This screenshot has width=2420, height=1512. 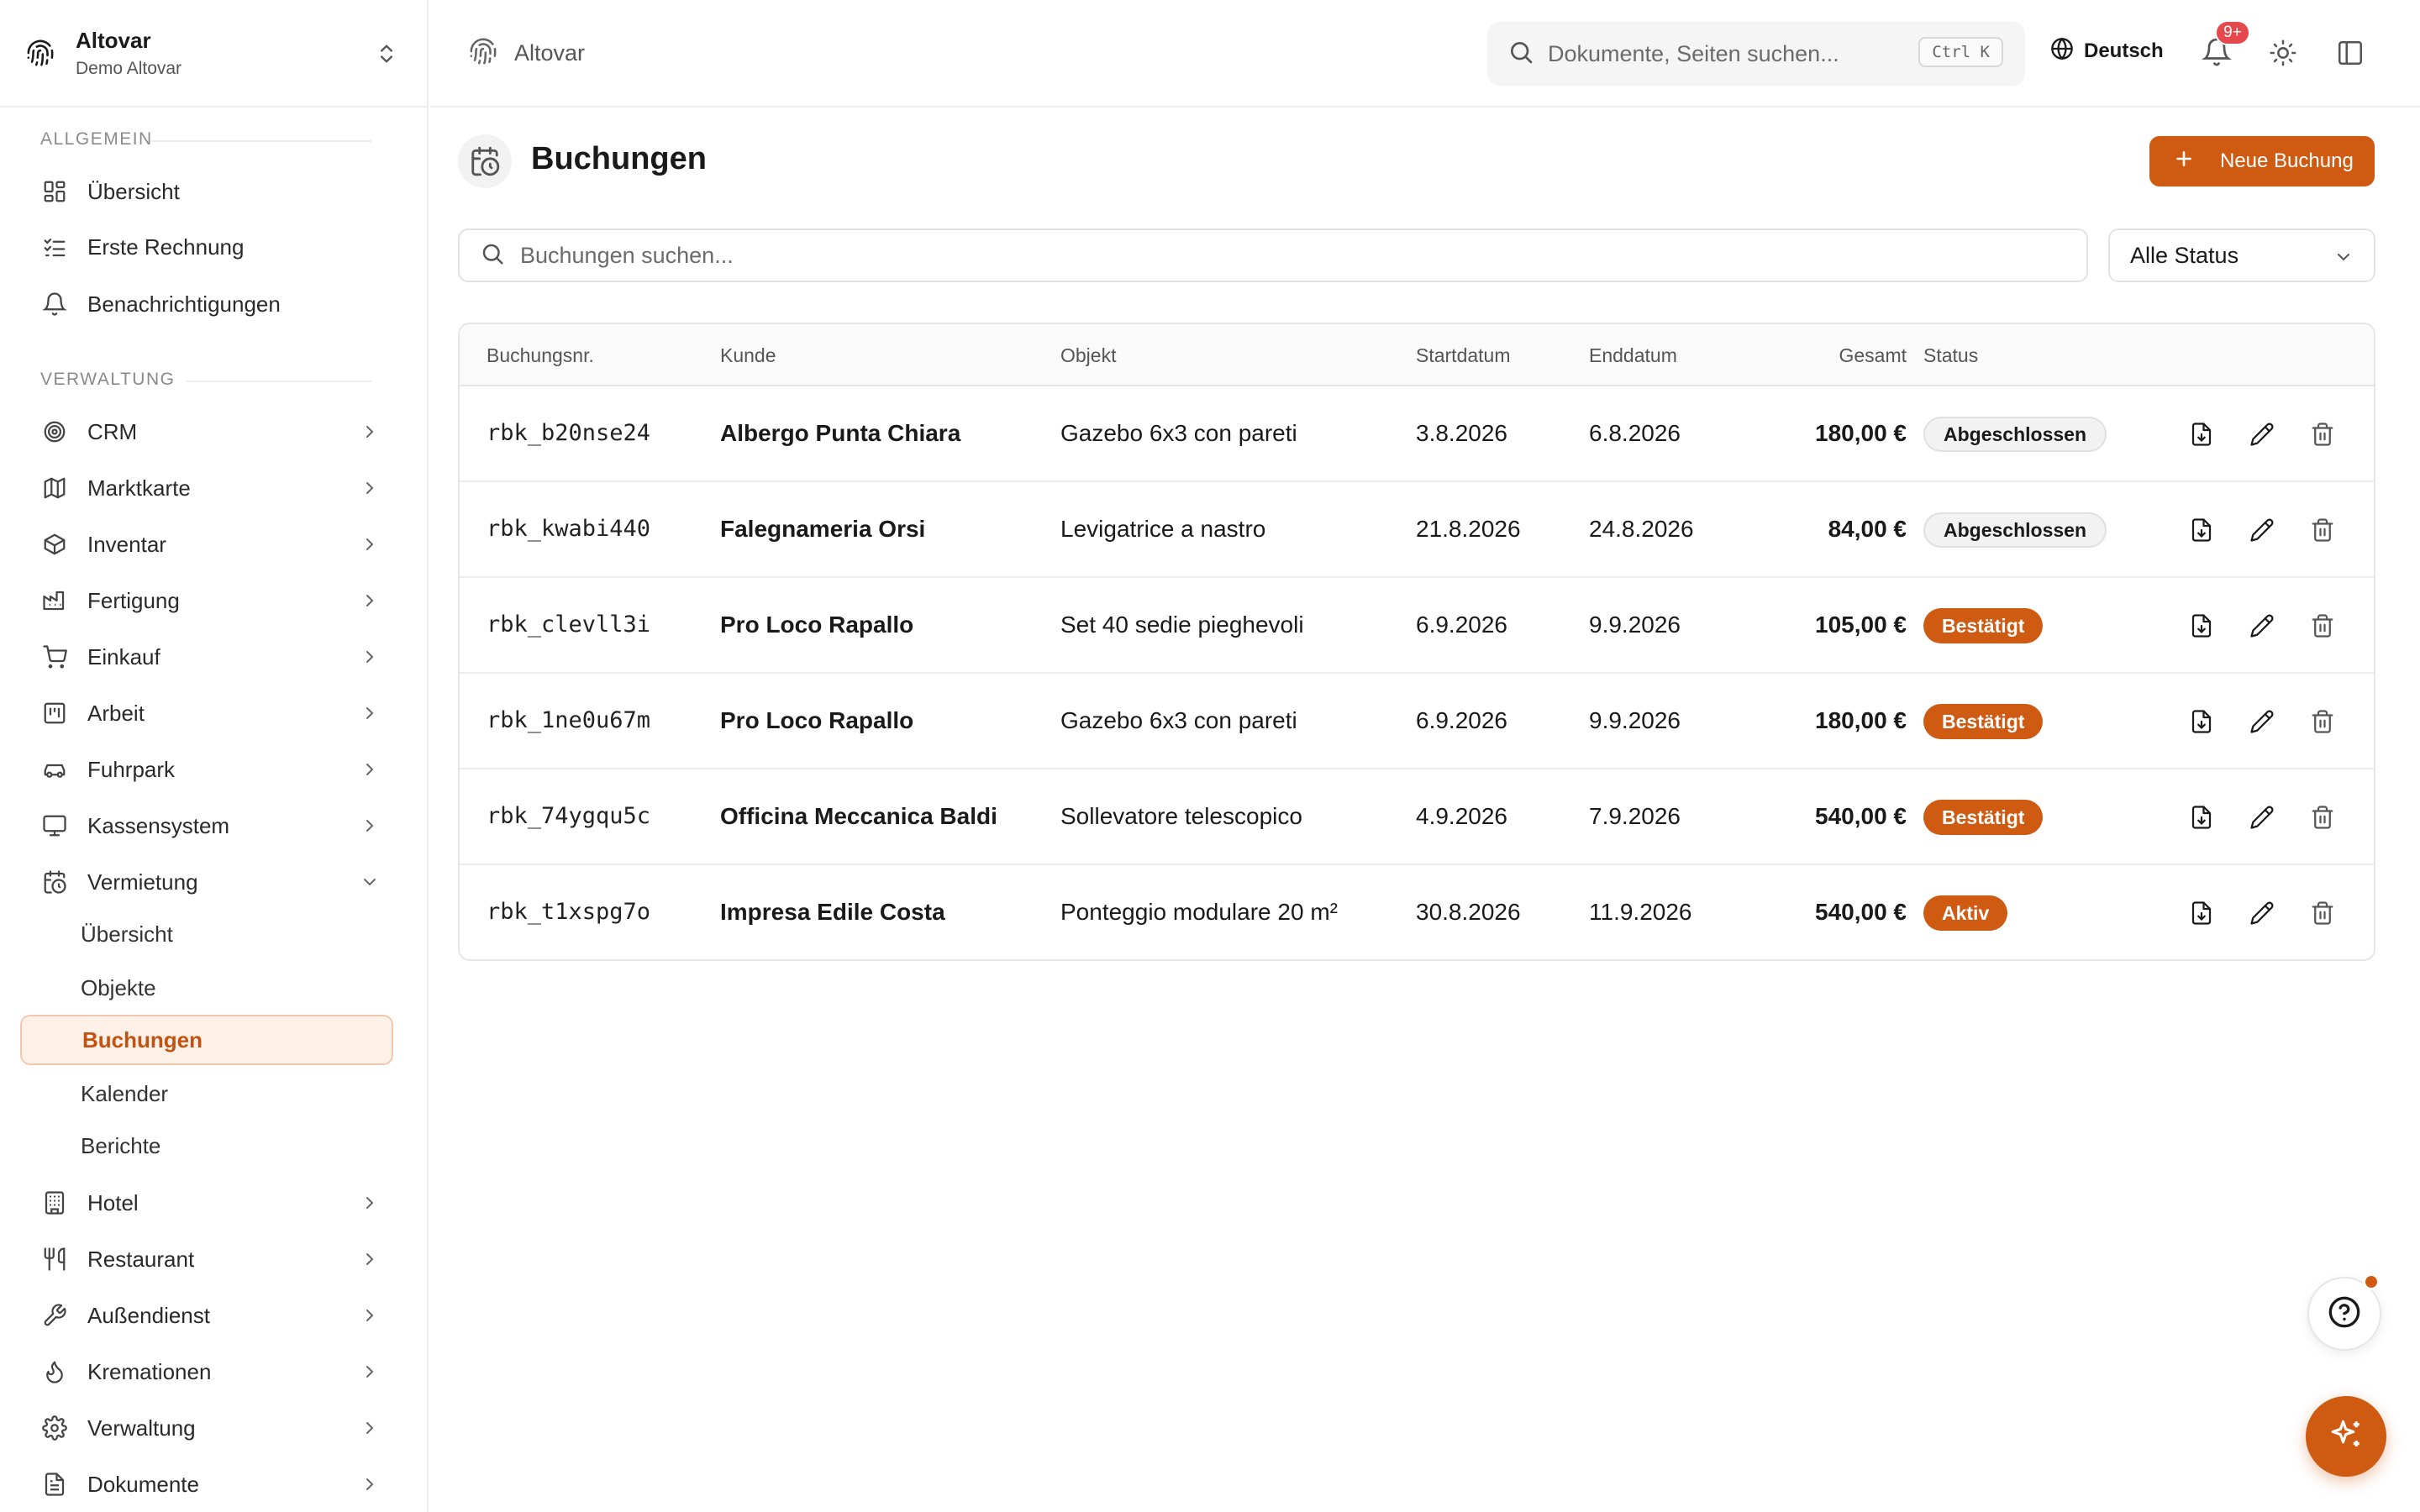 What do you see at coordinates (2284, 54) in the screenshot?
I see `theme-toggle-sun-icon` at bounding box center [2284, 54].